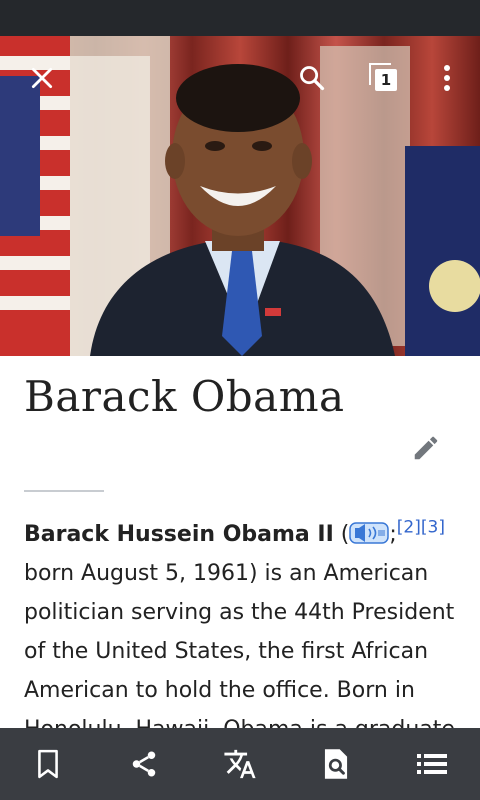 Image resolution: width=480 pixels, height=800 pixels. I want to click on share-icon, so click(144, 764).